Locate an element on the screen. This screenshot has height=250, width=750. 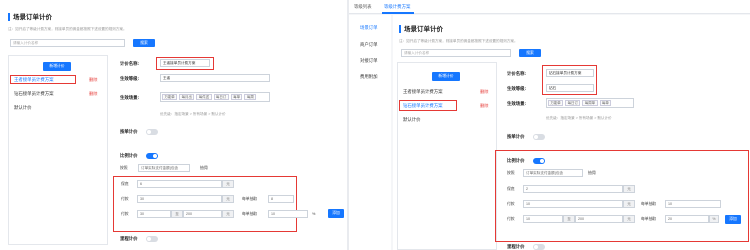
row2-rate-input: 20 is located at coordinates (687, 219).